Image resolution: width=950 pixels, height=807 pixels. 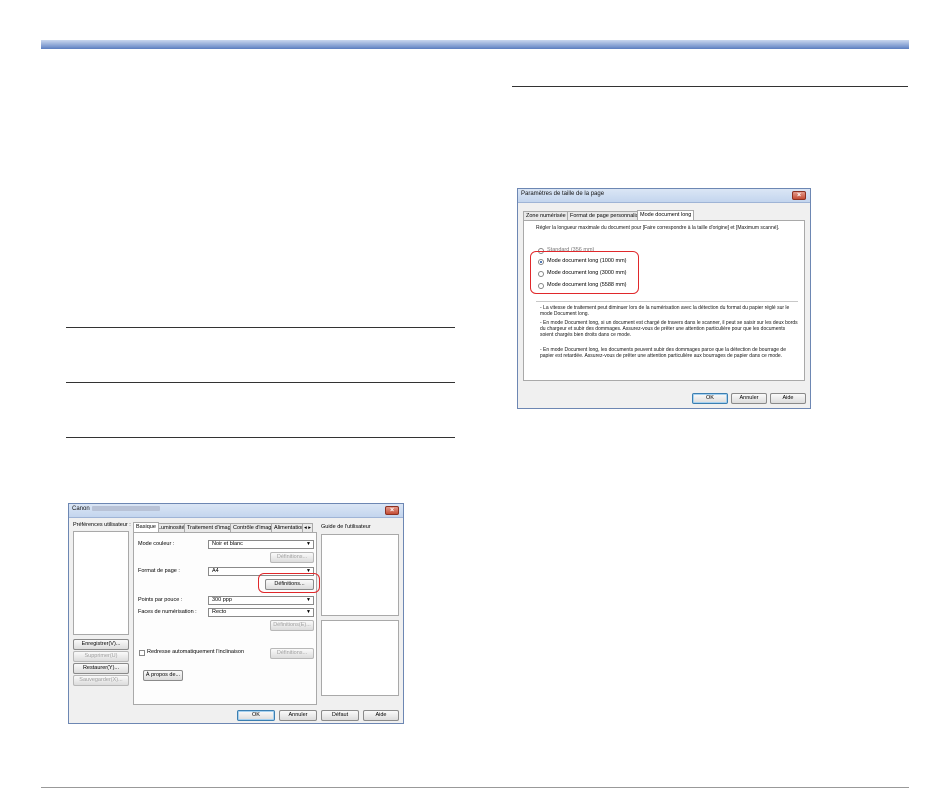 What do you see at coordinates (606, 215) in the screenshot?
I see `tab-custom-page-size: Format de page personnalisé` at bounding box center [606, 215].